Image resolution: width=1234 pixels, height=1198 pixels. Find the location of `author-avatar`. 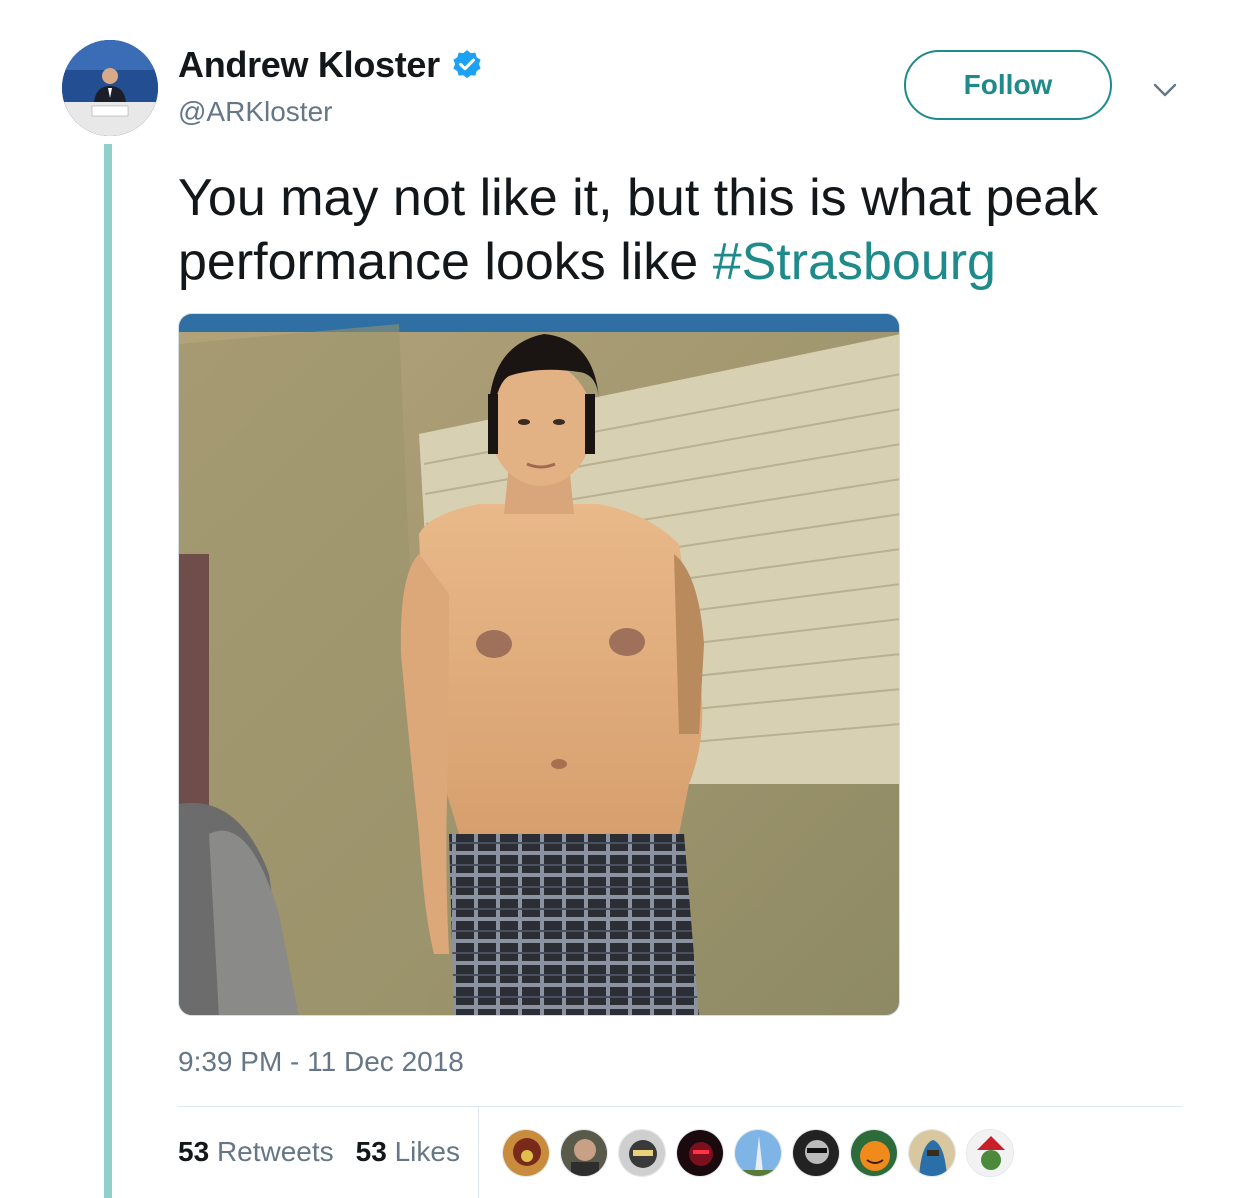

author-avatar is located at coordinates (110, 88).